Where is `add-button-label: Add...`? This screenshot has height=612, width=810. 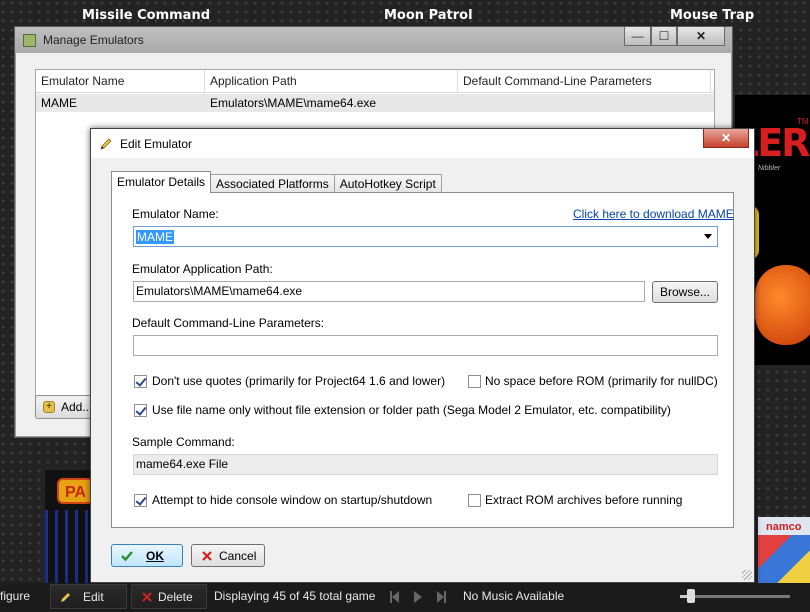 add-button-label: Add... is located at coordinates (77, 407).